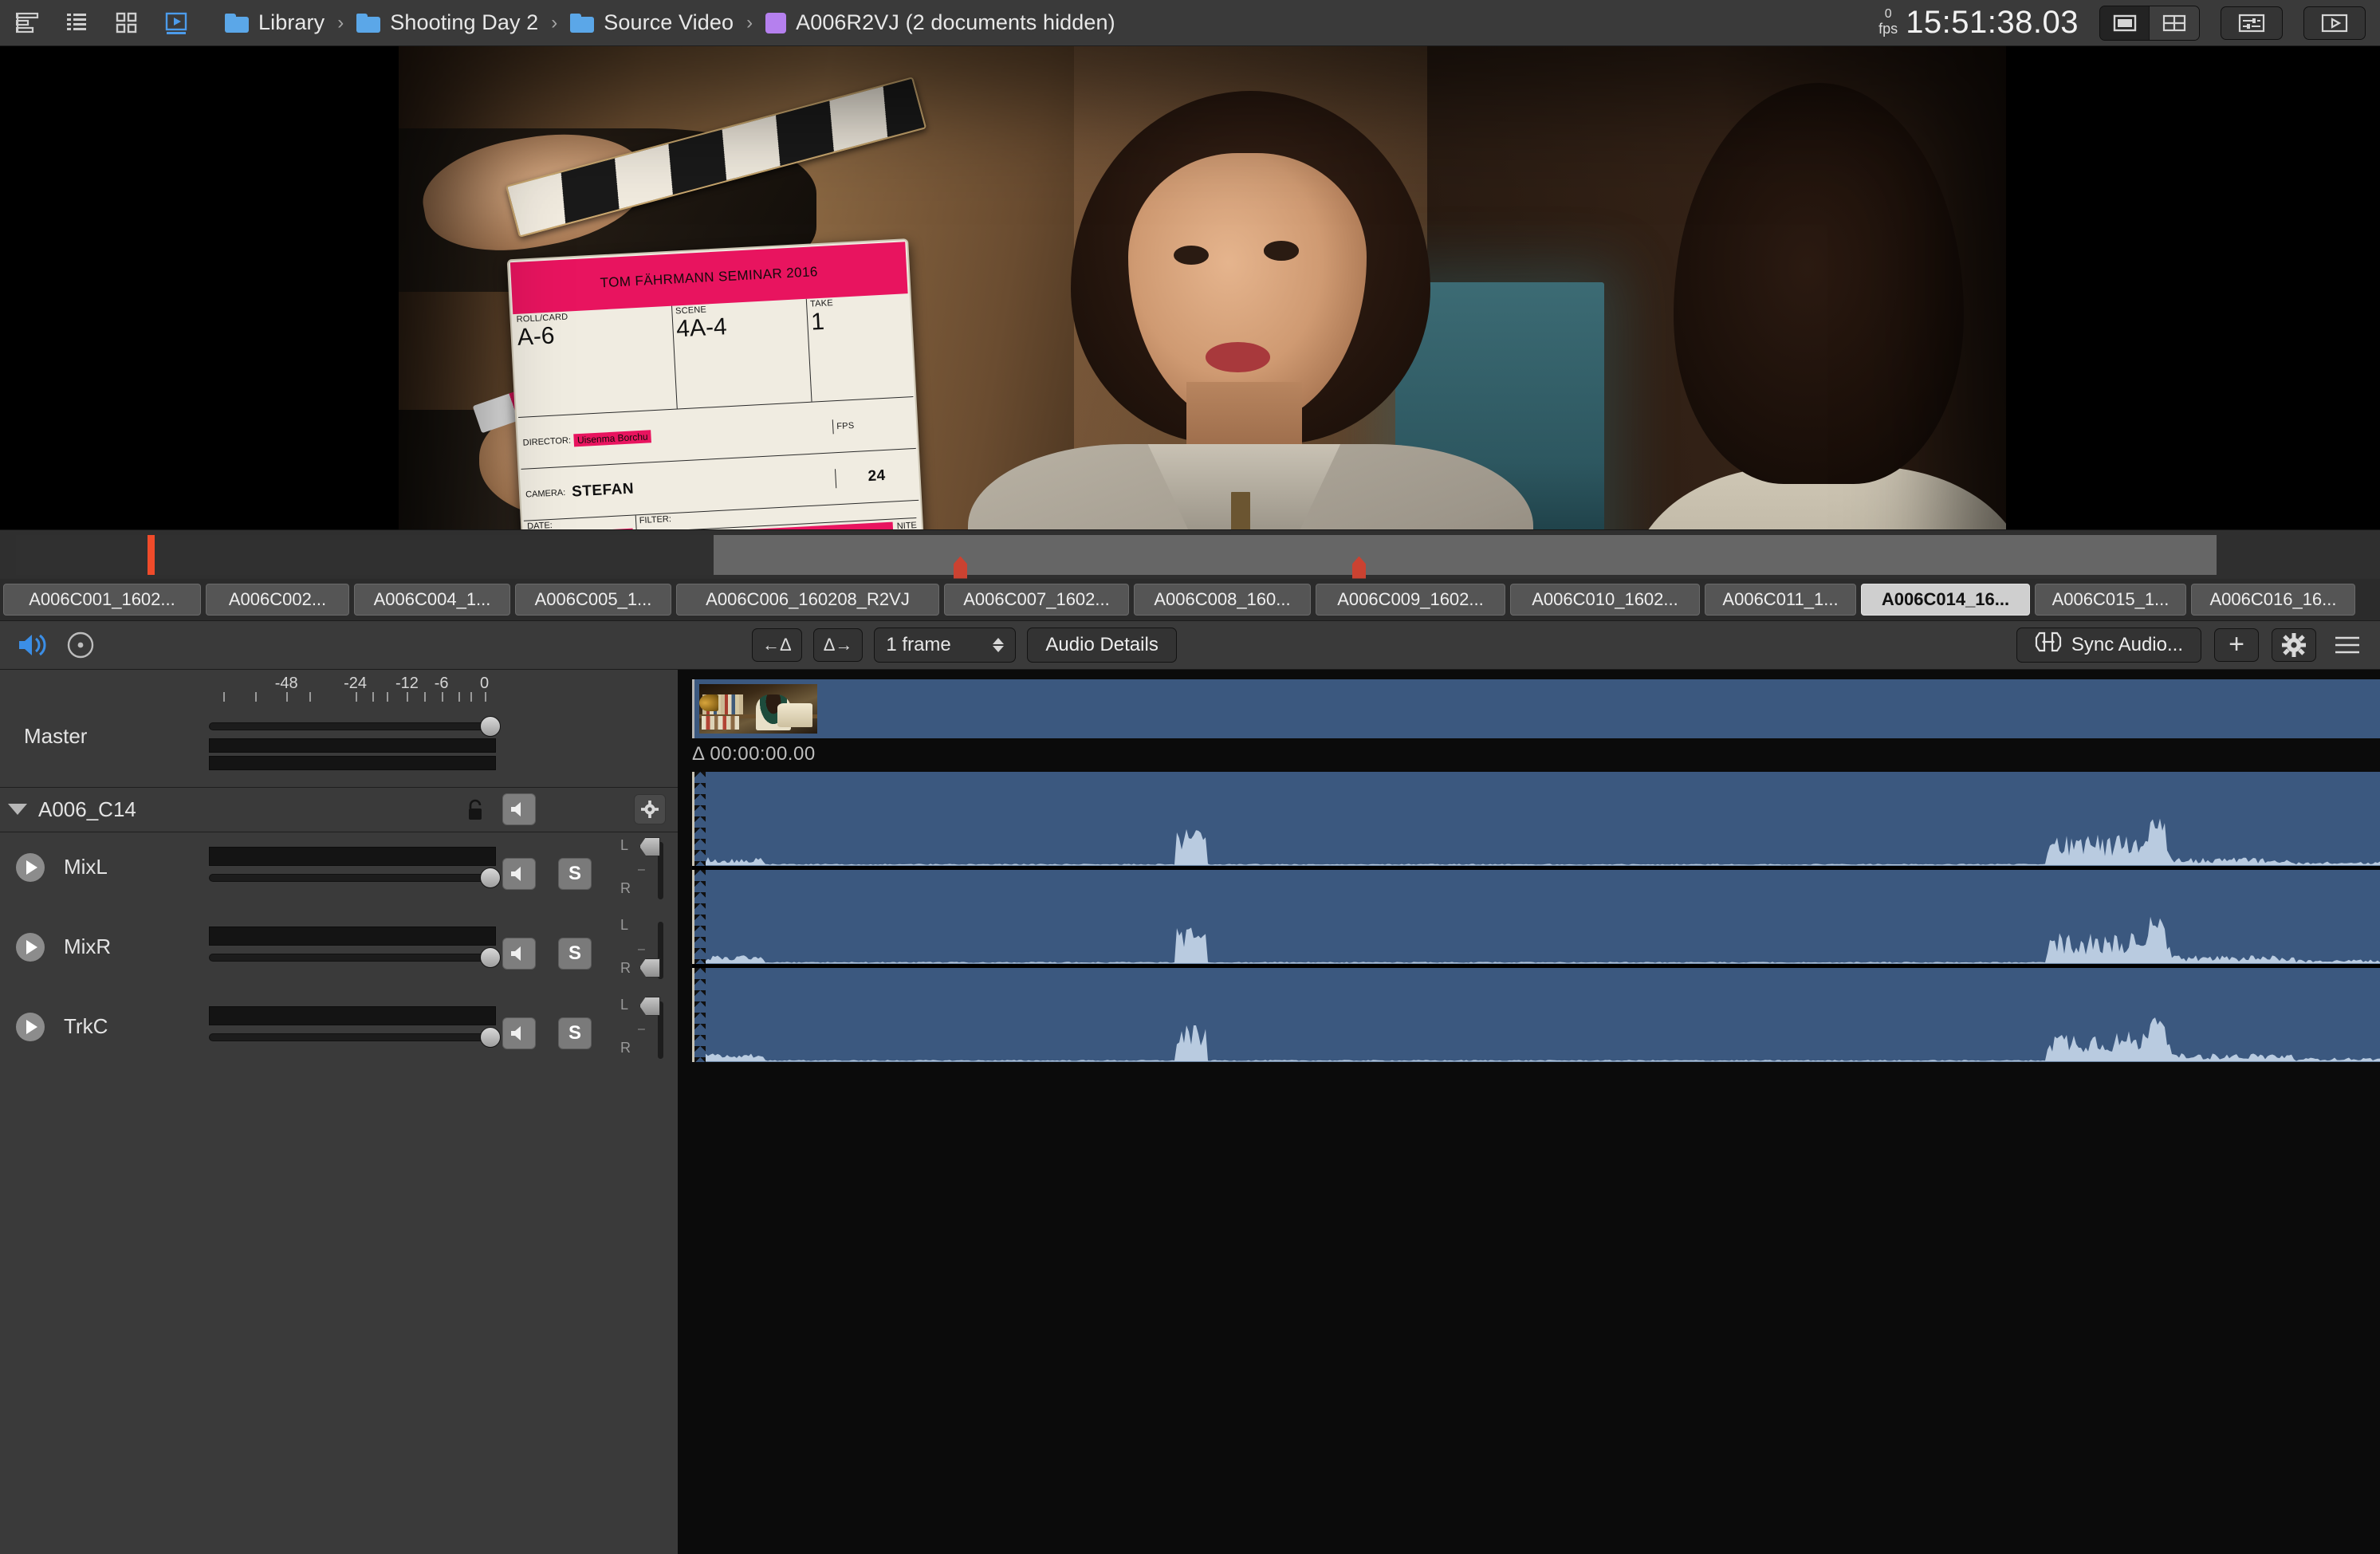 Image resolution: width=2380 pixels, height=1554 pixels. Describe the element at coordinates (519, 809) in the screenshot. I see `group-mute-button` at that location.